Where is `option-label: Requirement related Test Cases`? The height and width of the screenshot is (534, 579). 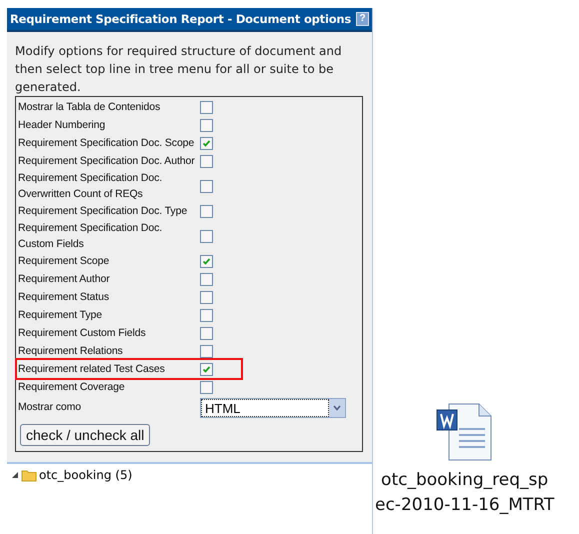 option-label: Requirement related Test Cases is located at coordinates (91, 369).